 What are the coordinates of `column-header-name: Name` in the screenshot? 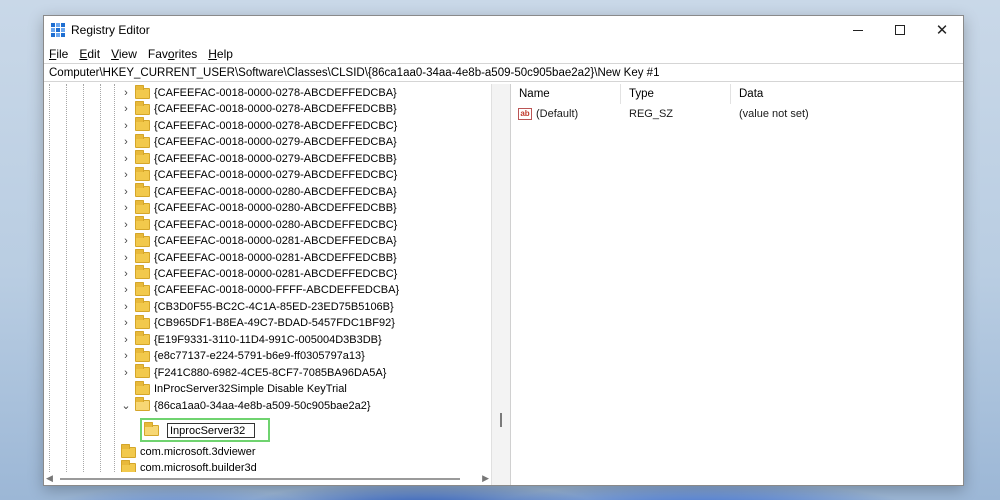 It's located at (566, 94).